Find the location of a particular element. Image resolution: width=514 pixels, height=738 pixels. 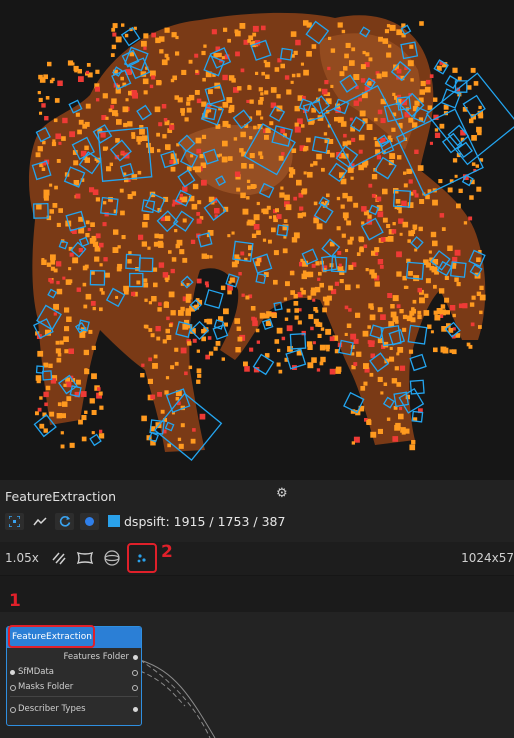

sfmdata-output-port is located at coordinates (135, 673).